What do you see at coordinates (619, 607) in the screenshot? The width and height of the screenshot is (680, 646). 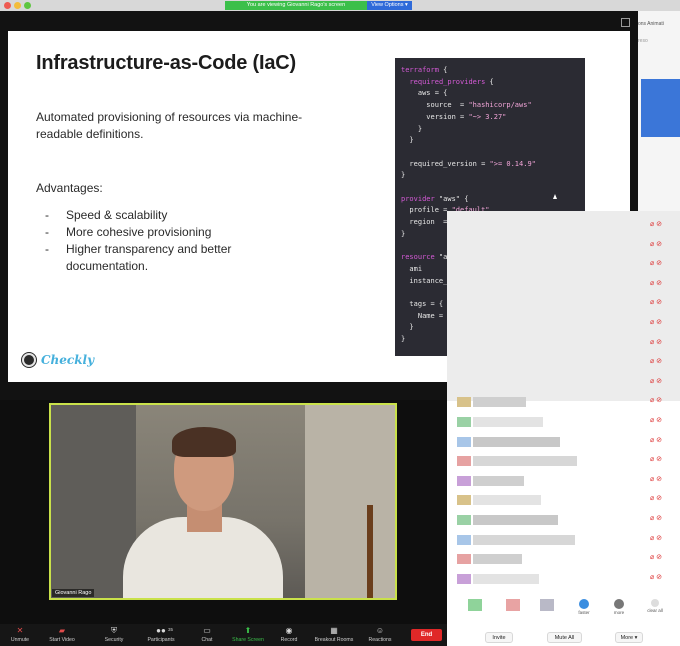 I see `more-reactions-button: more` at bounding box center [619, 607].